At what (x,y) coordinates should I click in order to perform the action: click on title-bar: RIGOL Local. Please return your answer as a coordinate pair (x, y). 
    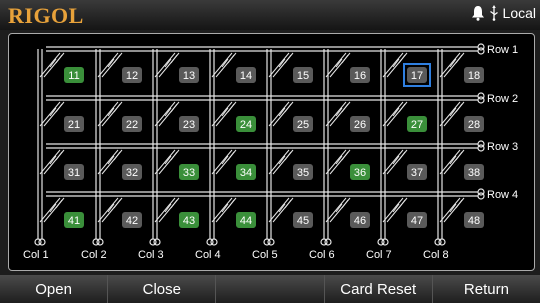
    Looking at the image, I should click on (270, 15).